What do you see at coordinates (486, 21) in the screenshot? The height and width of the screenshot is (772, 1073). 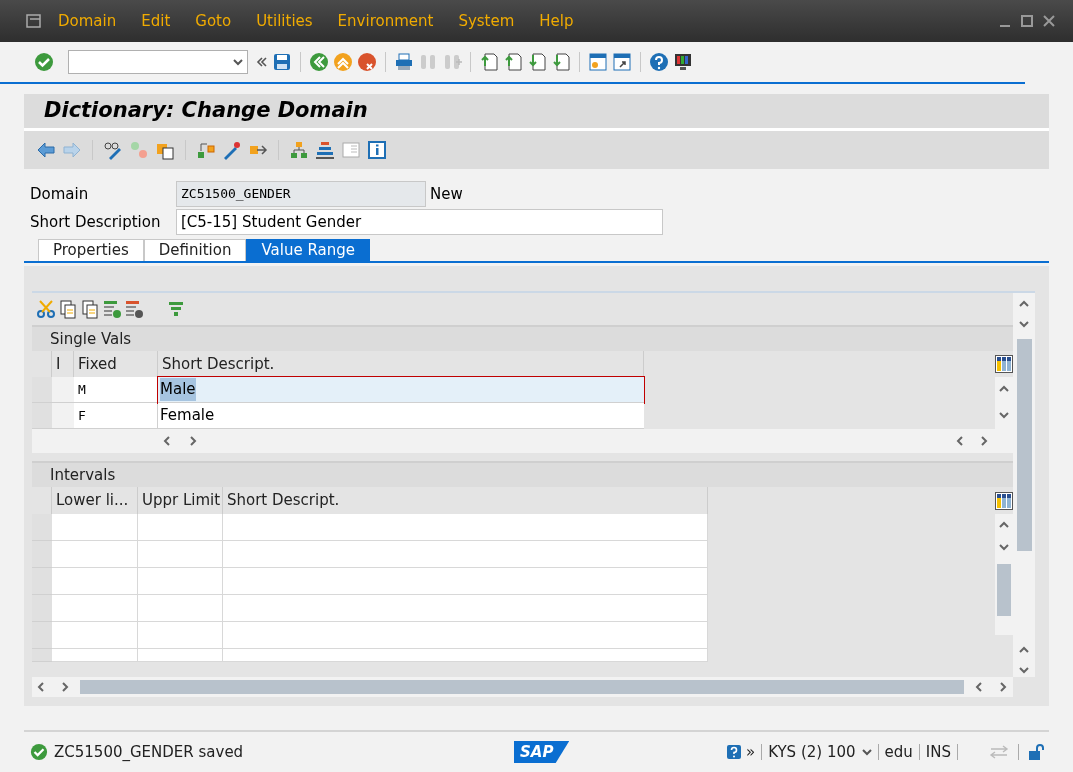 I see `menu-item: System` at bounding box center [486, 21].